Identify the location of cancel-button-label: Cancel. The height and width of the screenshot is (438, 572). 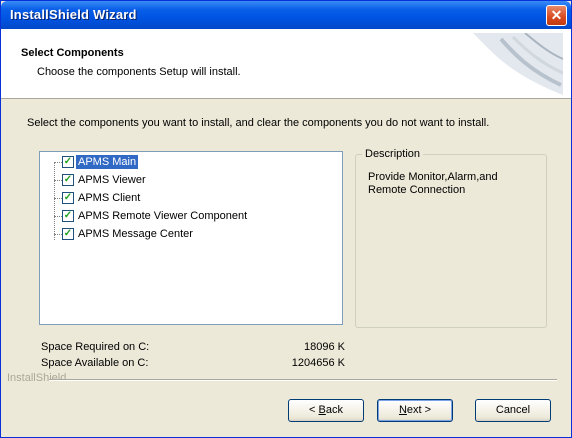
(513, 410).